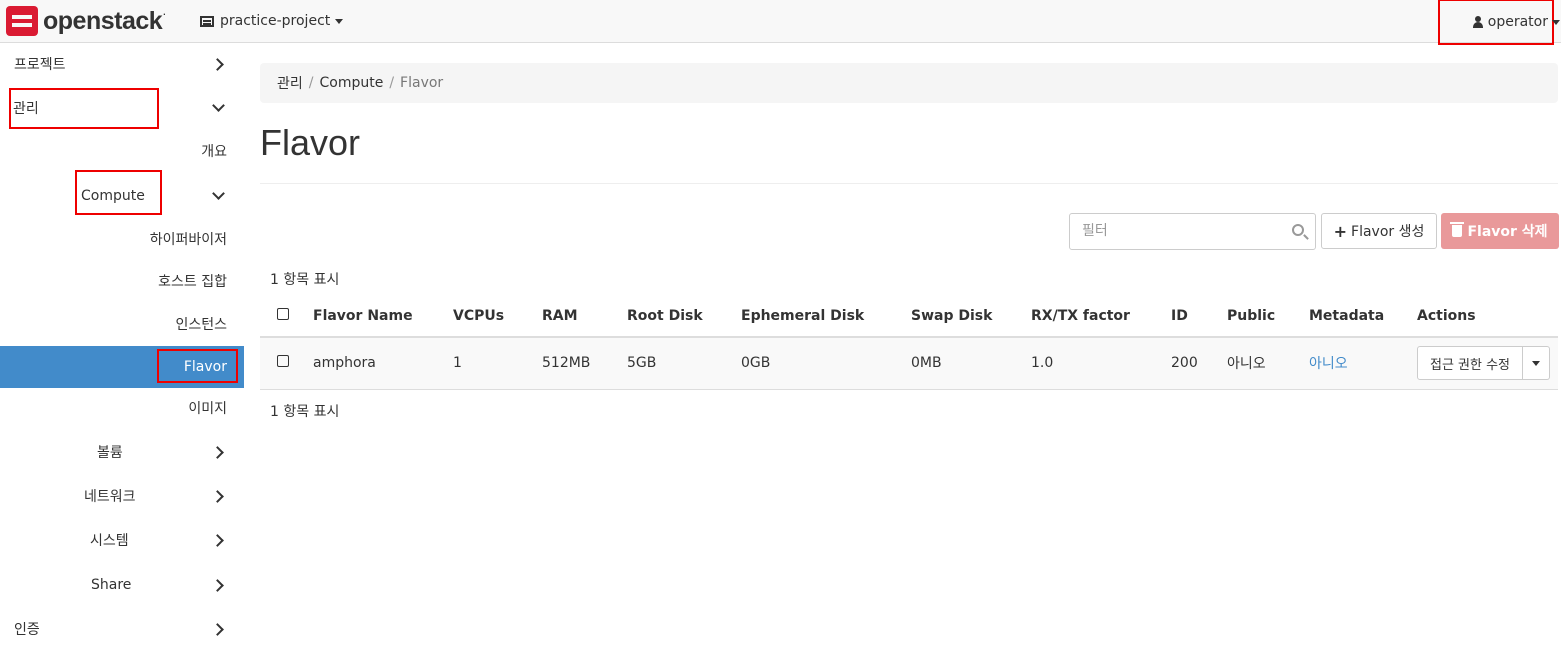 This screenshot has height=668, width=1561. Describe the element at coordinates (1477, 22) in the screenshot. I see `user-icon` at that location.